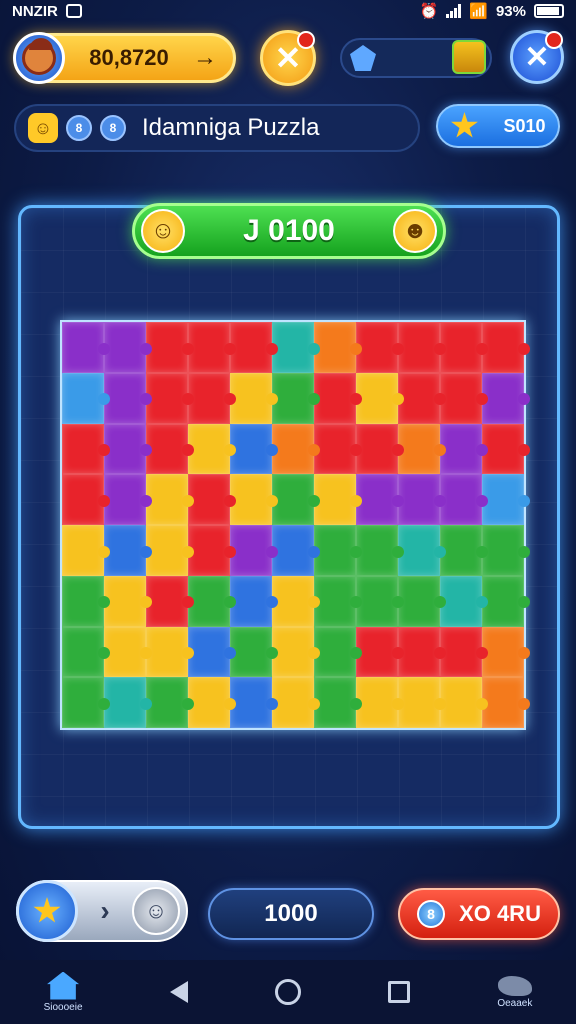 The height and width of the screenshot is (1024, 576). Describe the element at coordinates (288, 58) in the screenshot. I see `orange-close-button: ✕` at that location.